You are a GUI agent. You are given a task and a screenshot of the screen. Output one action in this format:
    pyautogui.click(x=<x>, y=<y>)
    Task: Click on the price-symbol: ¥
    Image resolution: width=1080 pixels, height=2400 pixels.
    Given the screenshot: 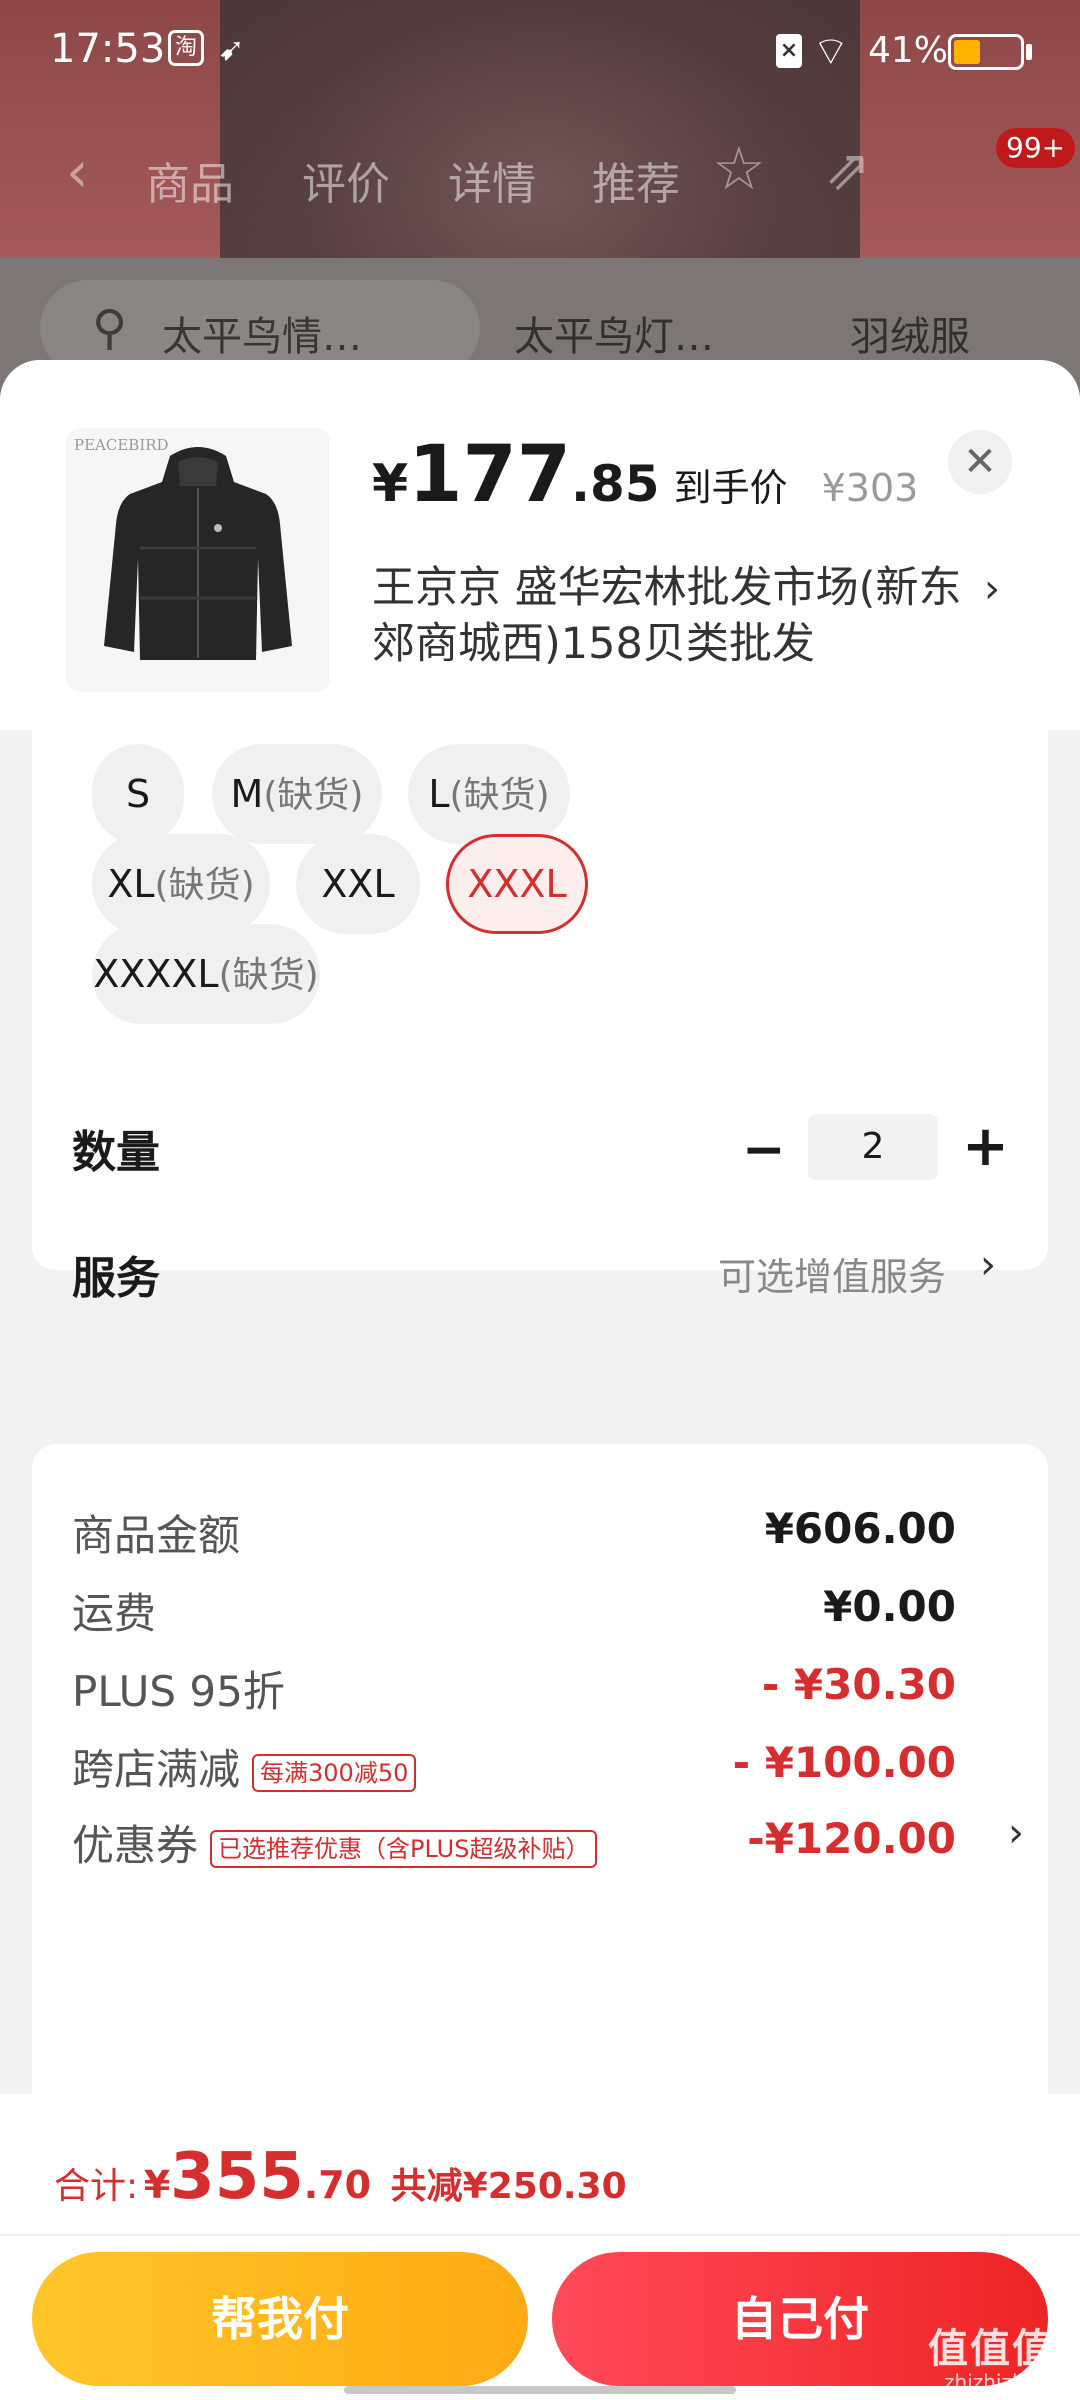 What is the action you would take?
    pyautogui.click(x=390, y=484)
    